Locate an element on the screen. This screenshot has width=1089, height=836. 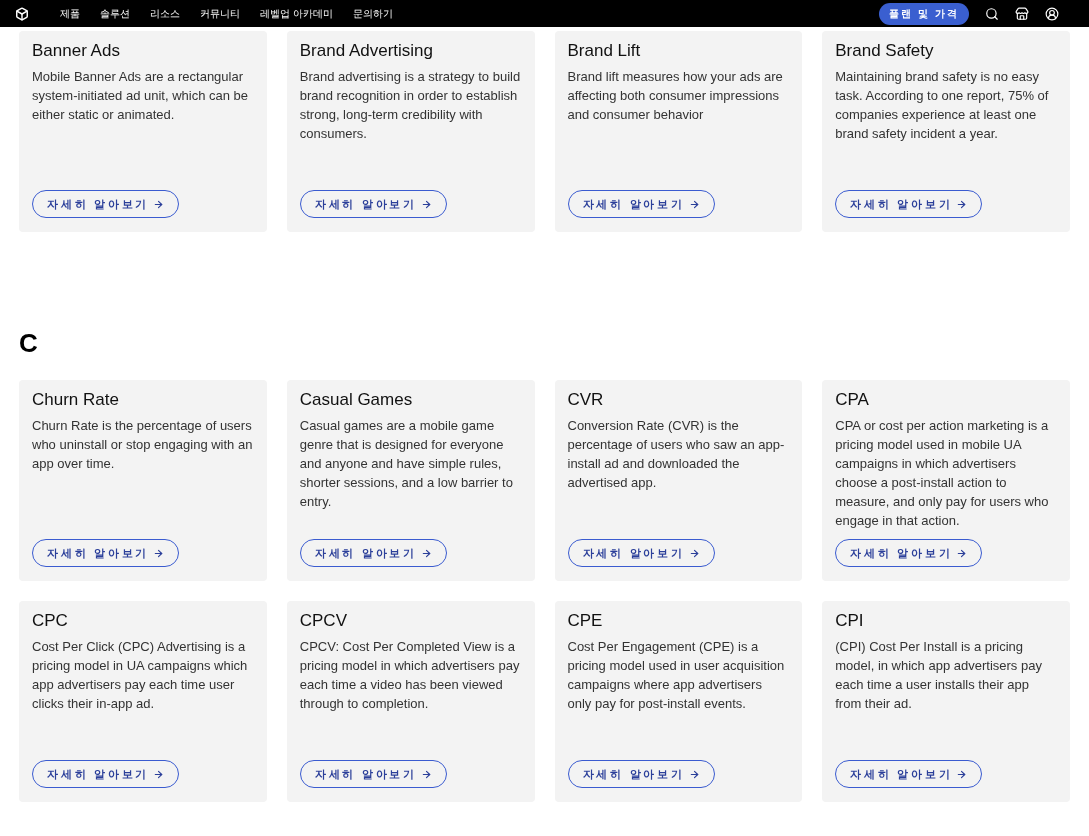
card-title: CVR is located at coordinates (586, 400).